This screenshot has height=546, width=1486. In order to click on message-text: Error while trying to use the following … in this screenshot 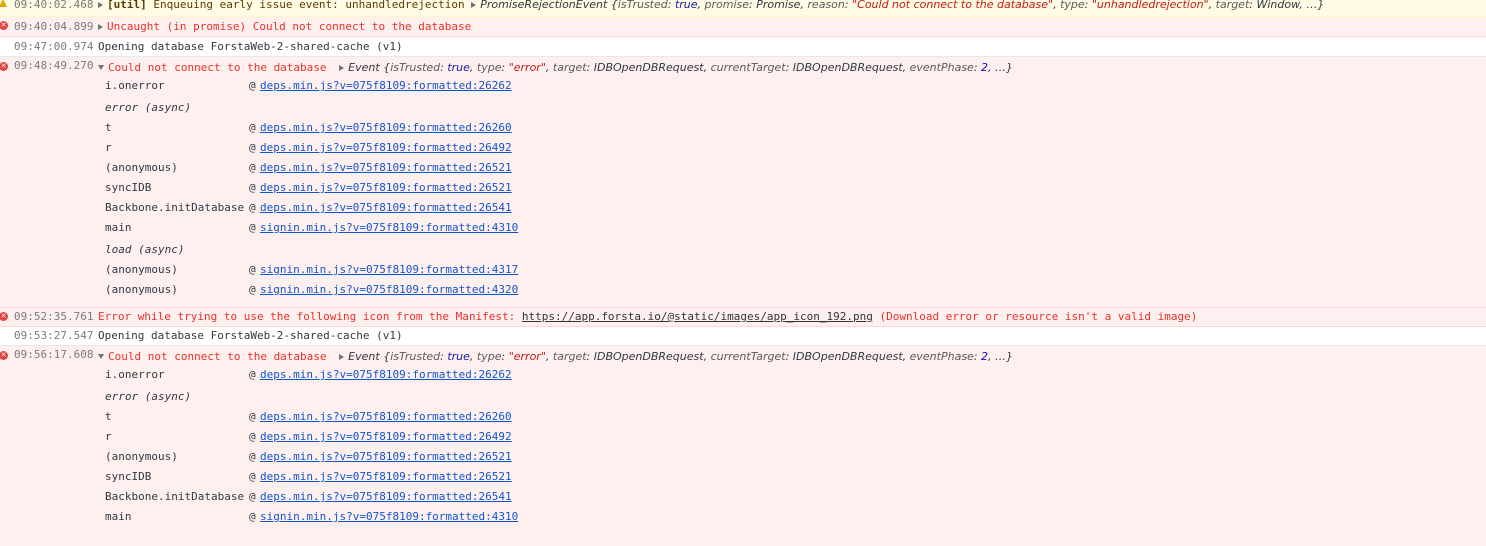, I will do `click(310, 316)`.